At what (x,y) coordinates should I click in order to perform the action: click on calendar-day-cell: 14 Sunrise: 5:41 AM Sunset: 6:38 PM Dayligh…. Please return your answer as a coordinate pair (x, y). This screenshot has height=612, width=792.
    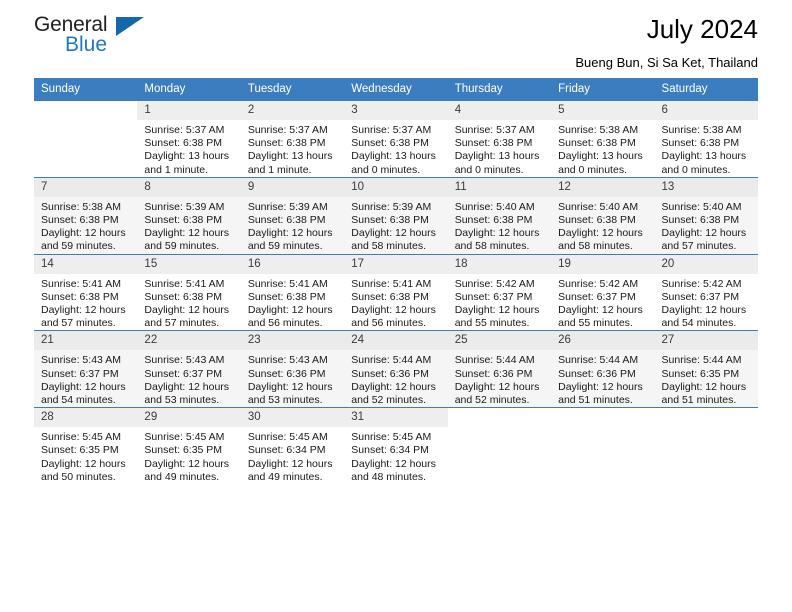
    Looking at the image, I should click on (86, 292).